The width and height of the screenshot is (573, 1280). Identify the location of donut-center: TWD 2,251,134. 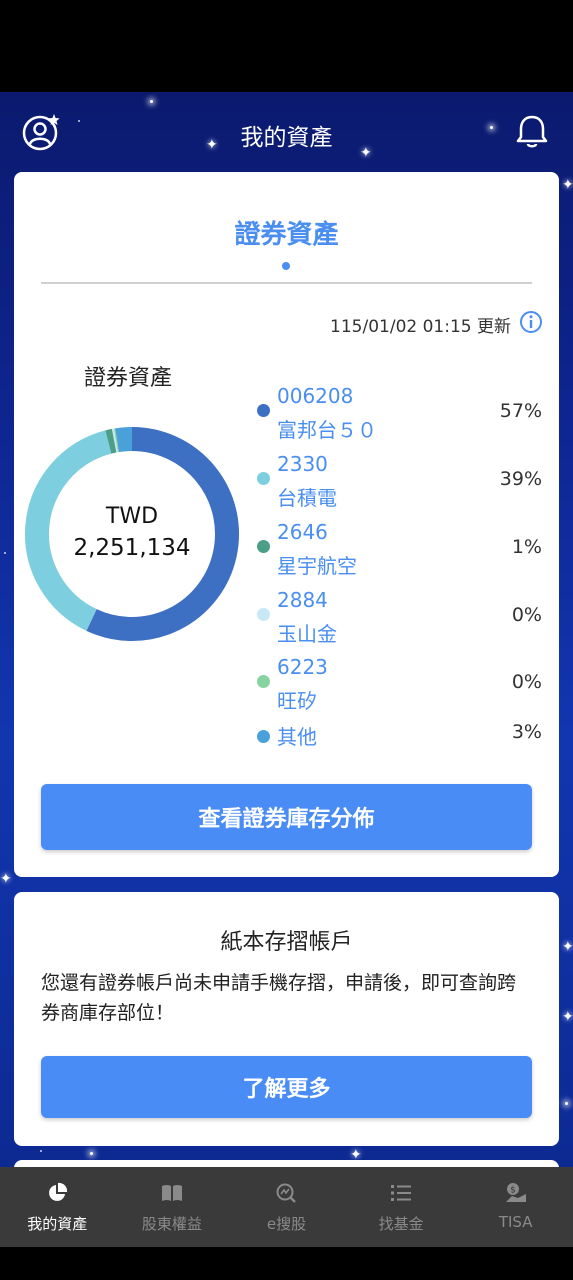
(132, 533).